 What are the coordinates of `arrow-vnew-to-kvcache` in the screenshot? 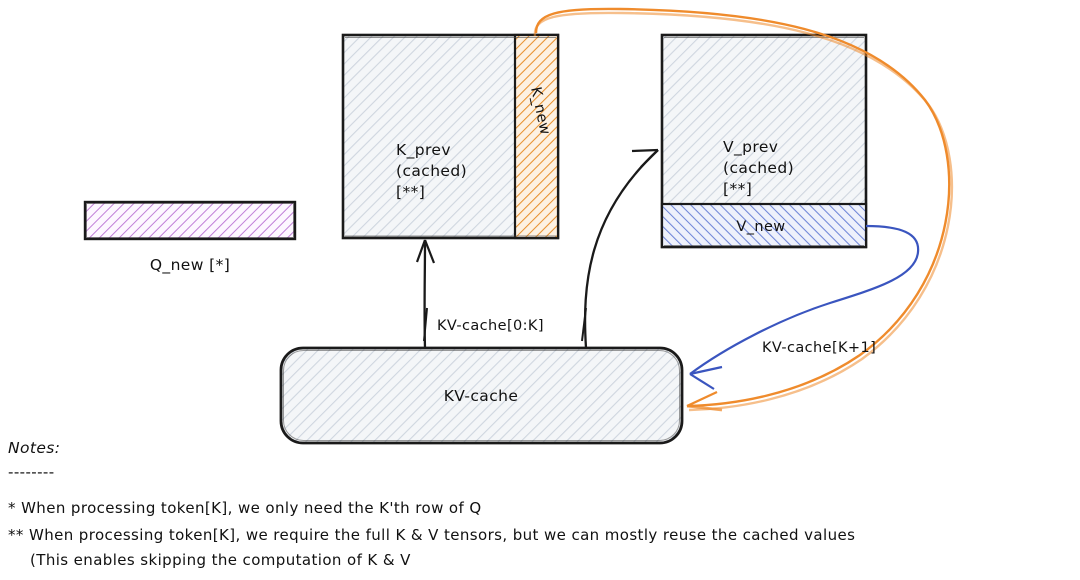 It's located at (804, 307).